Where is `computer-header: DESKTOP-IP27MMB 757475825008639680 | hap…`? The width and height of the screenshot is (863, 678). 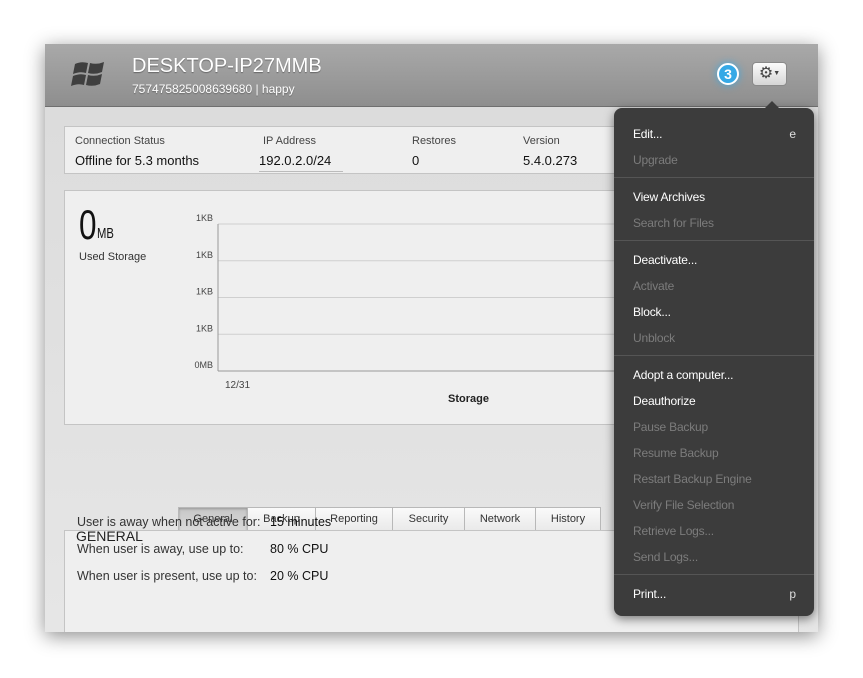 computer-header: DESKTOP-IP27MMB 757475825008639680 | hap… is located at coordinates (431, 75).